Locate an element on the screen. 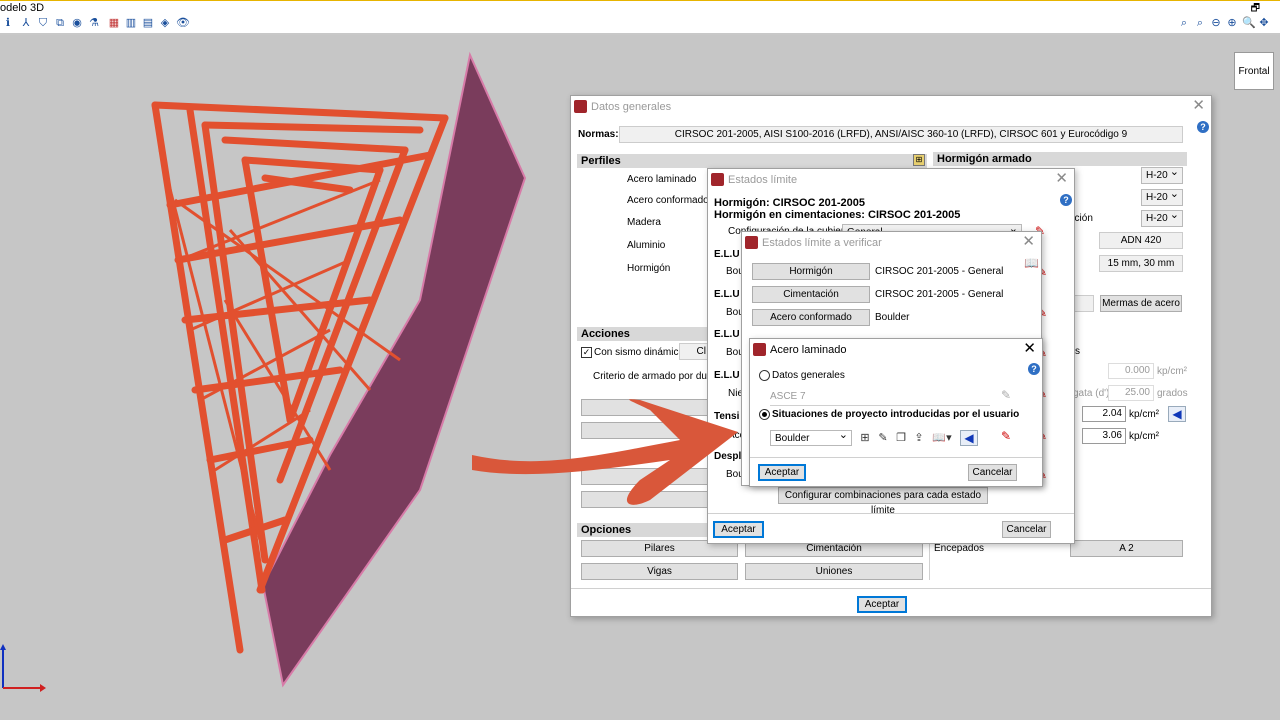  window-title: Datos generales is located at coordinates (891, 107).